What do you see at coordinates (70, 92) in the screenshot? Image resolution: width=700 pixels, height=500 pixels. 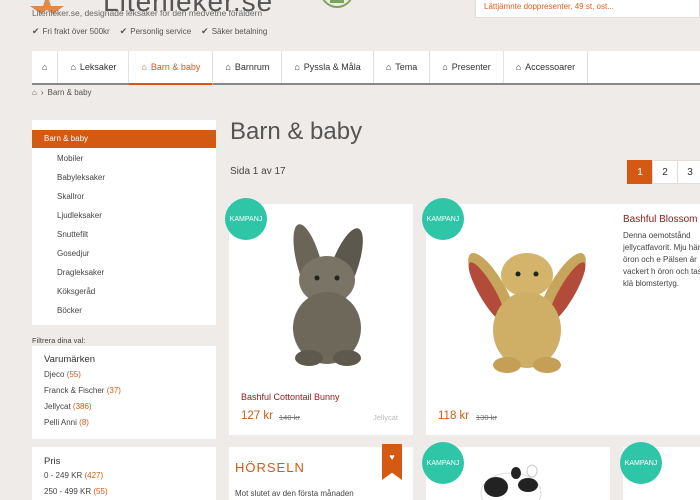 I see `breadcrumb-current: Barn & baby` at bounding box center [70, 92].